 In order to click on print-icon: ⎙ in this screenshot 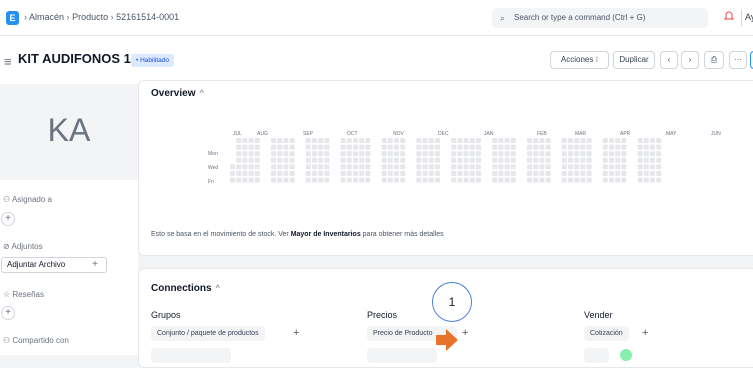, I will do `click(714, 60)`.